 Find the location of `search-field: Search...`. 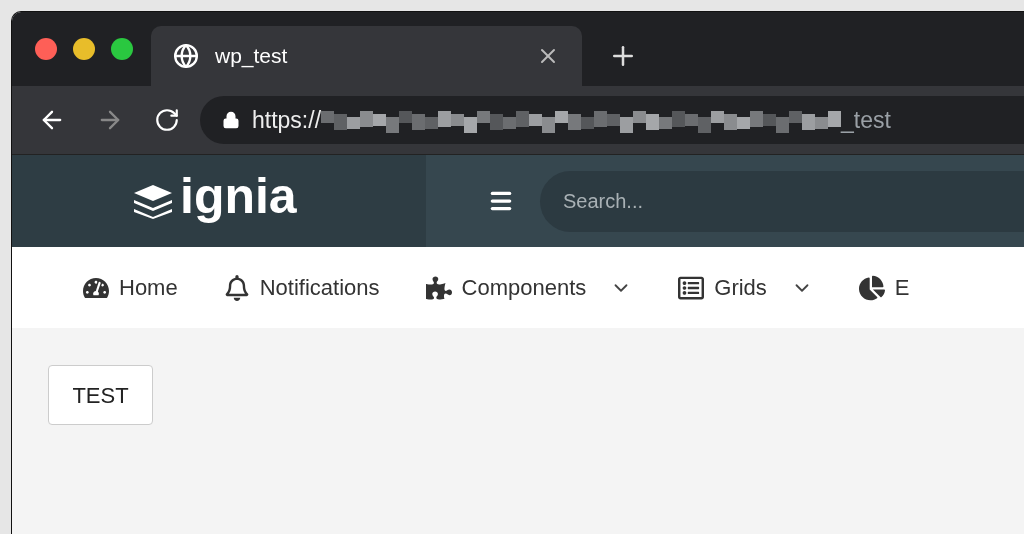

search-field: Search... is located at coordinates (782, 201).